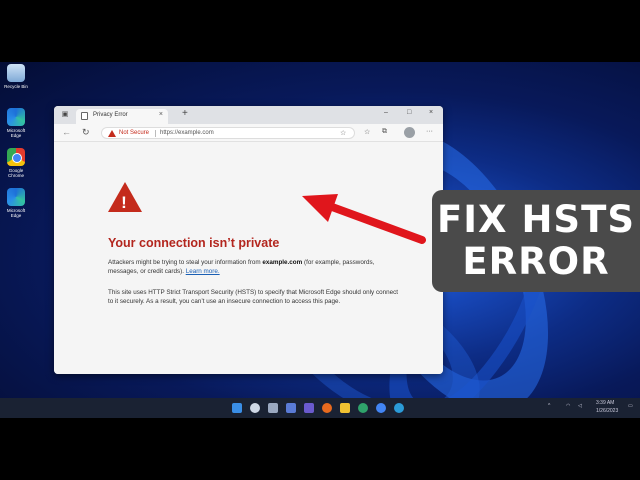  Describe the element at coordinates (363, 408) in the screenshot. I see `edge-taskbar-icon` at that location.